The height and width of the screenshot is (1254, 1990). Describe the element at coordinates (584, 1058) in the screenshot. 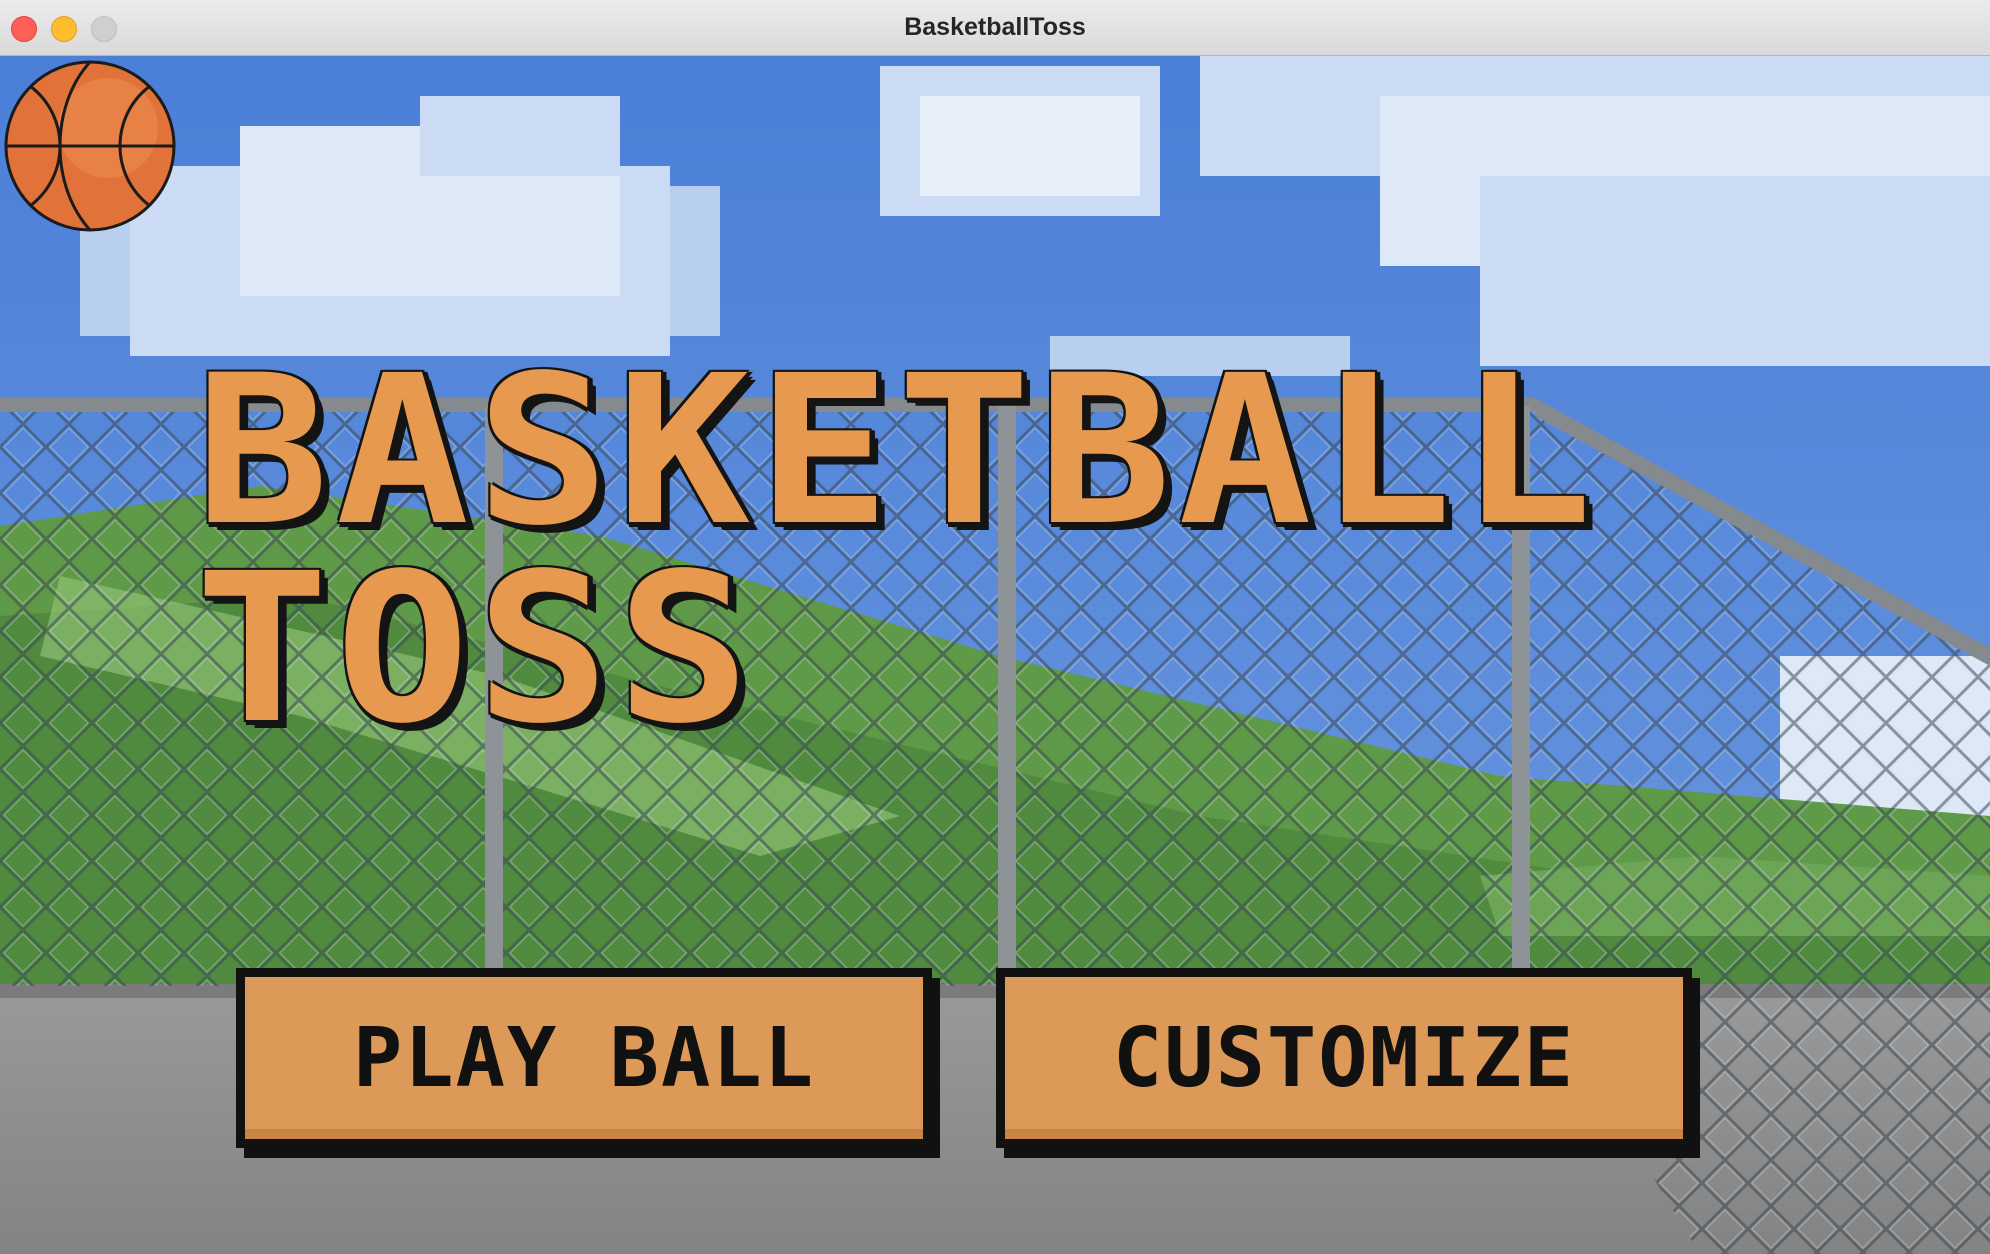

I see `play-ball-button: PLAY BALL` at that location.